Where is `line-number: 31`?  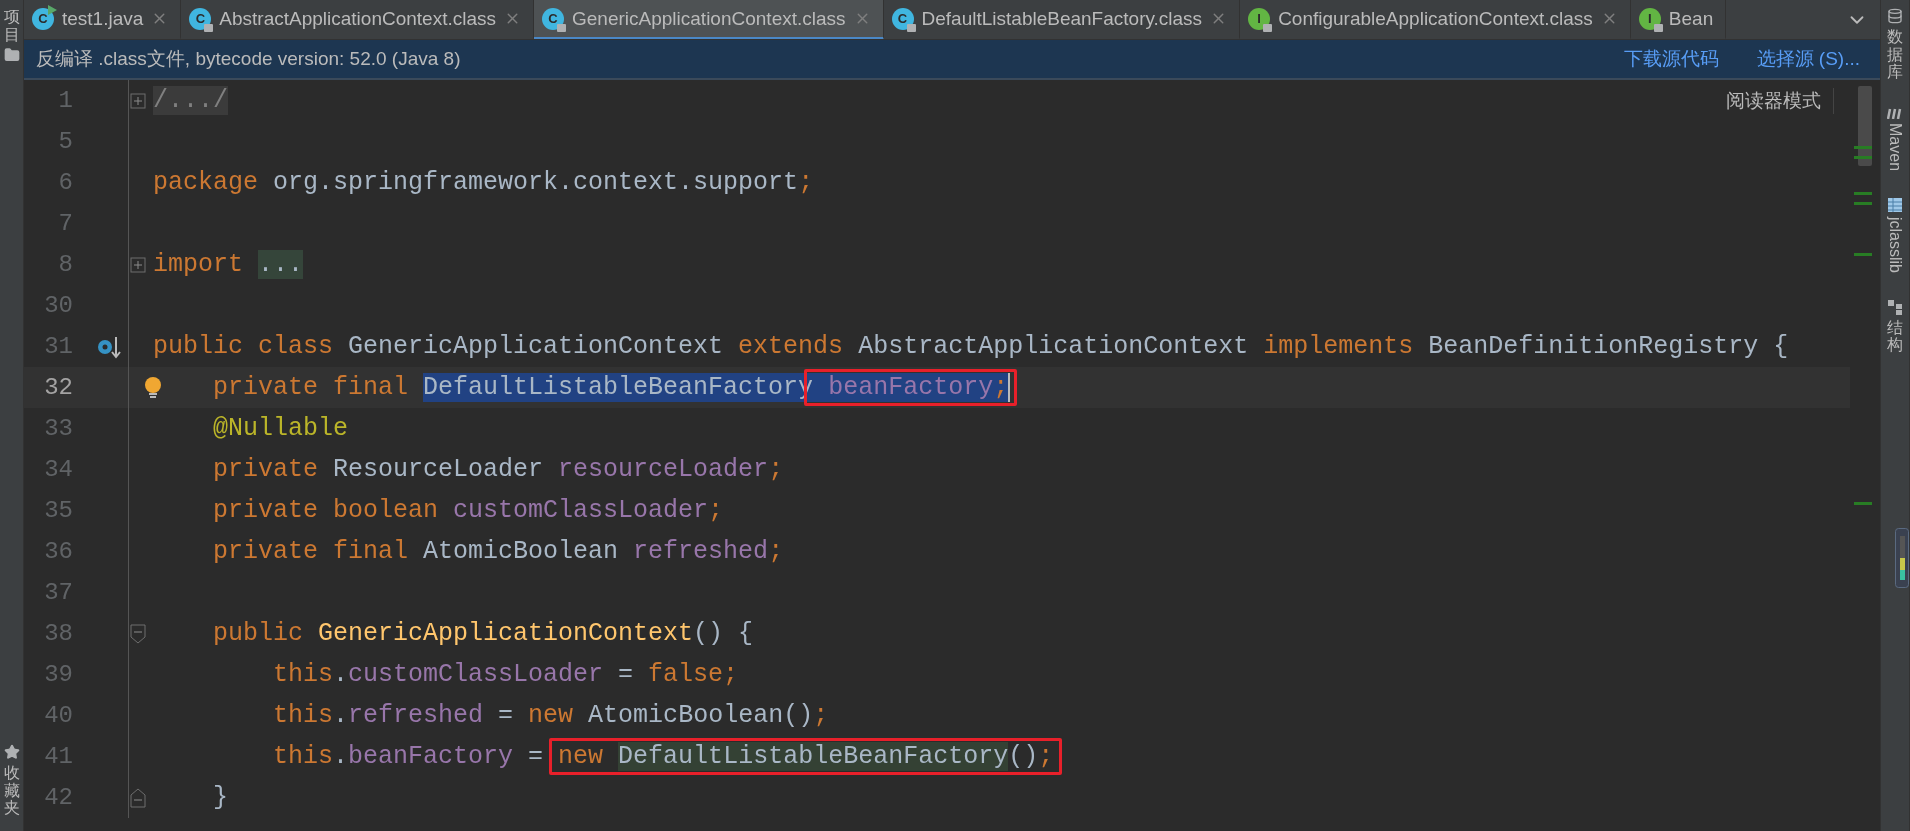 line-number: 31 is located at coordinates (58, 346).